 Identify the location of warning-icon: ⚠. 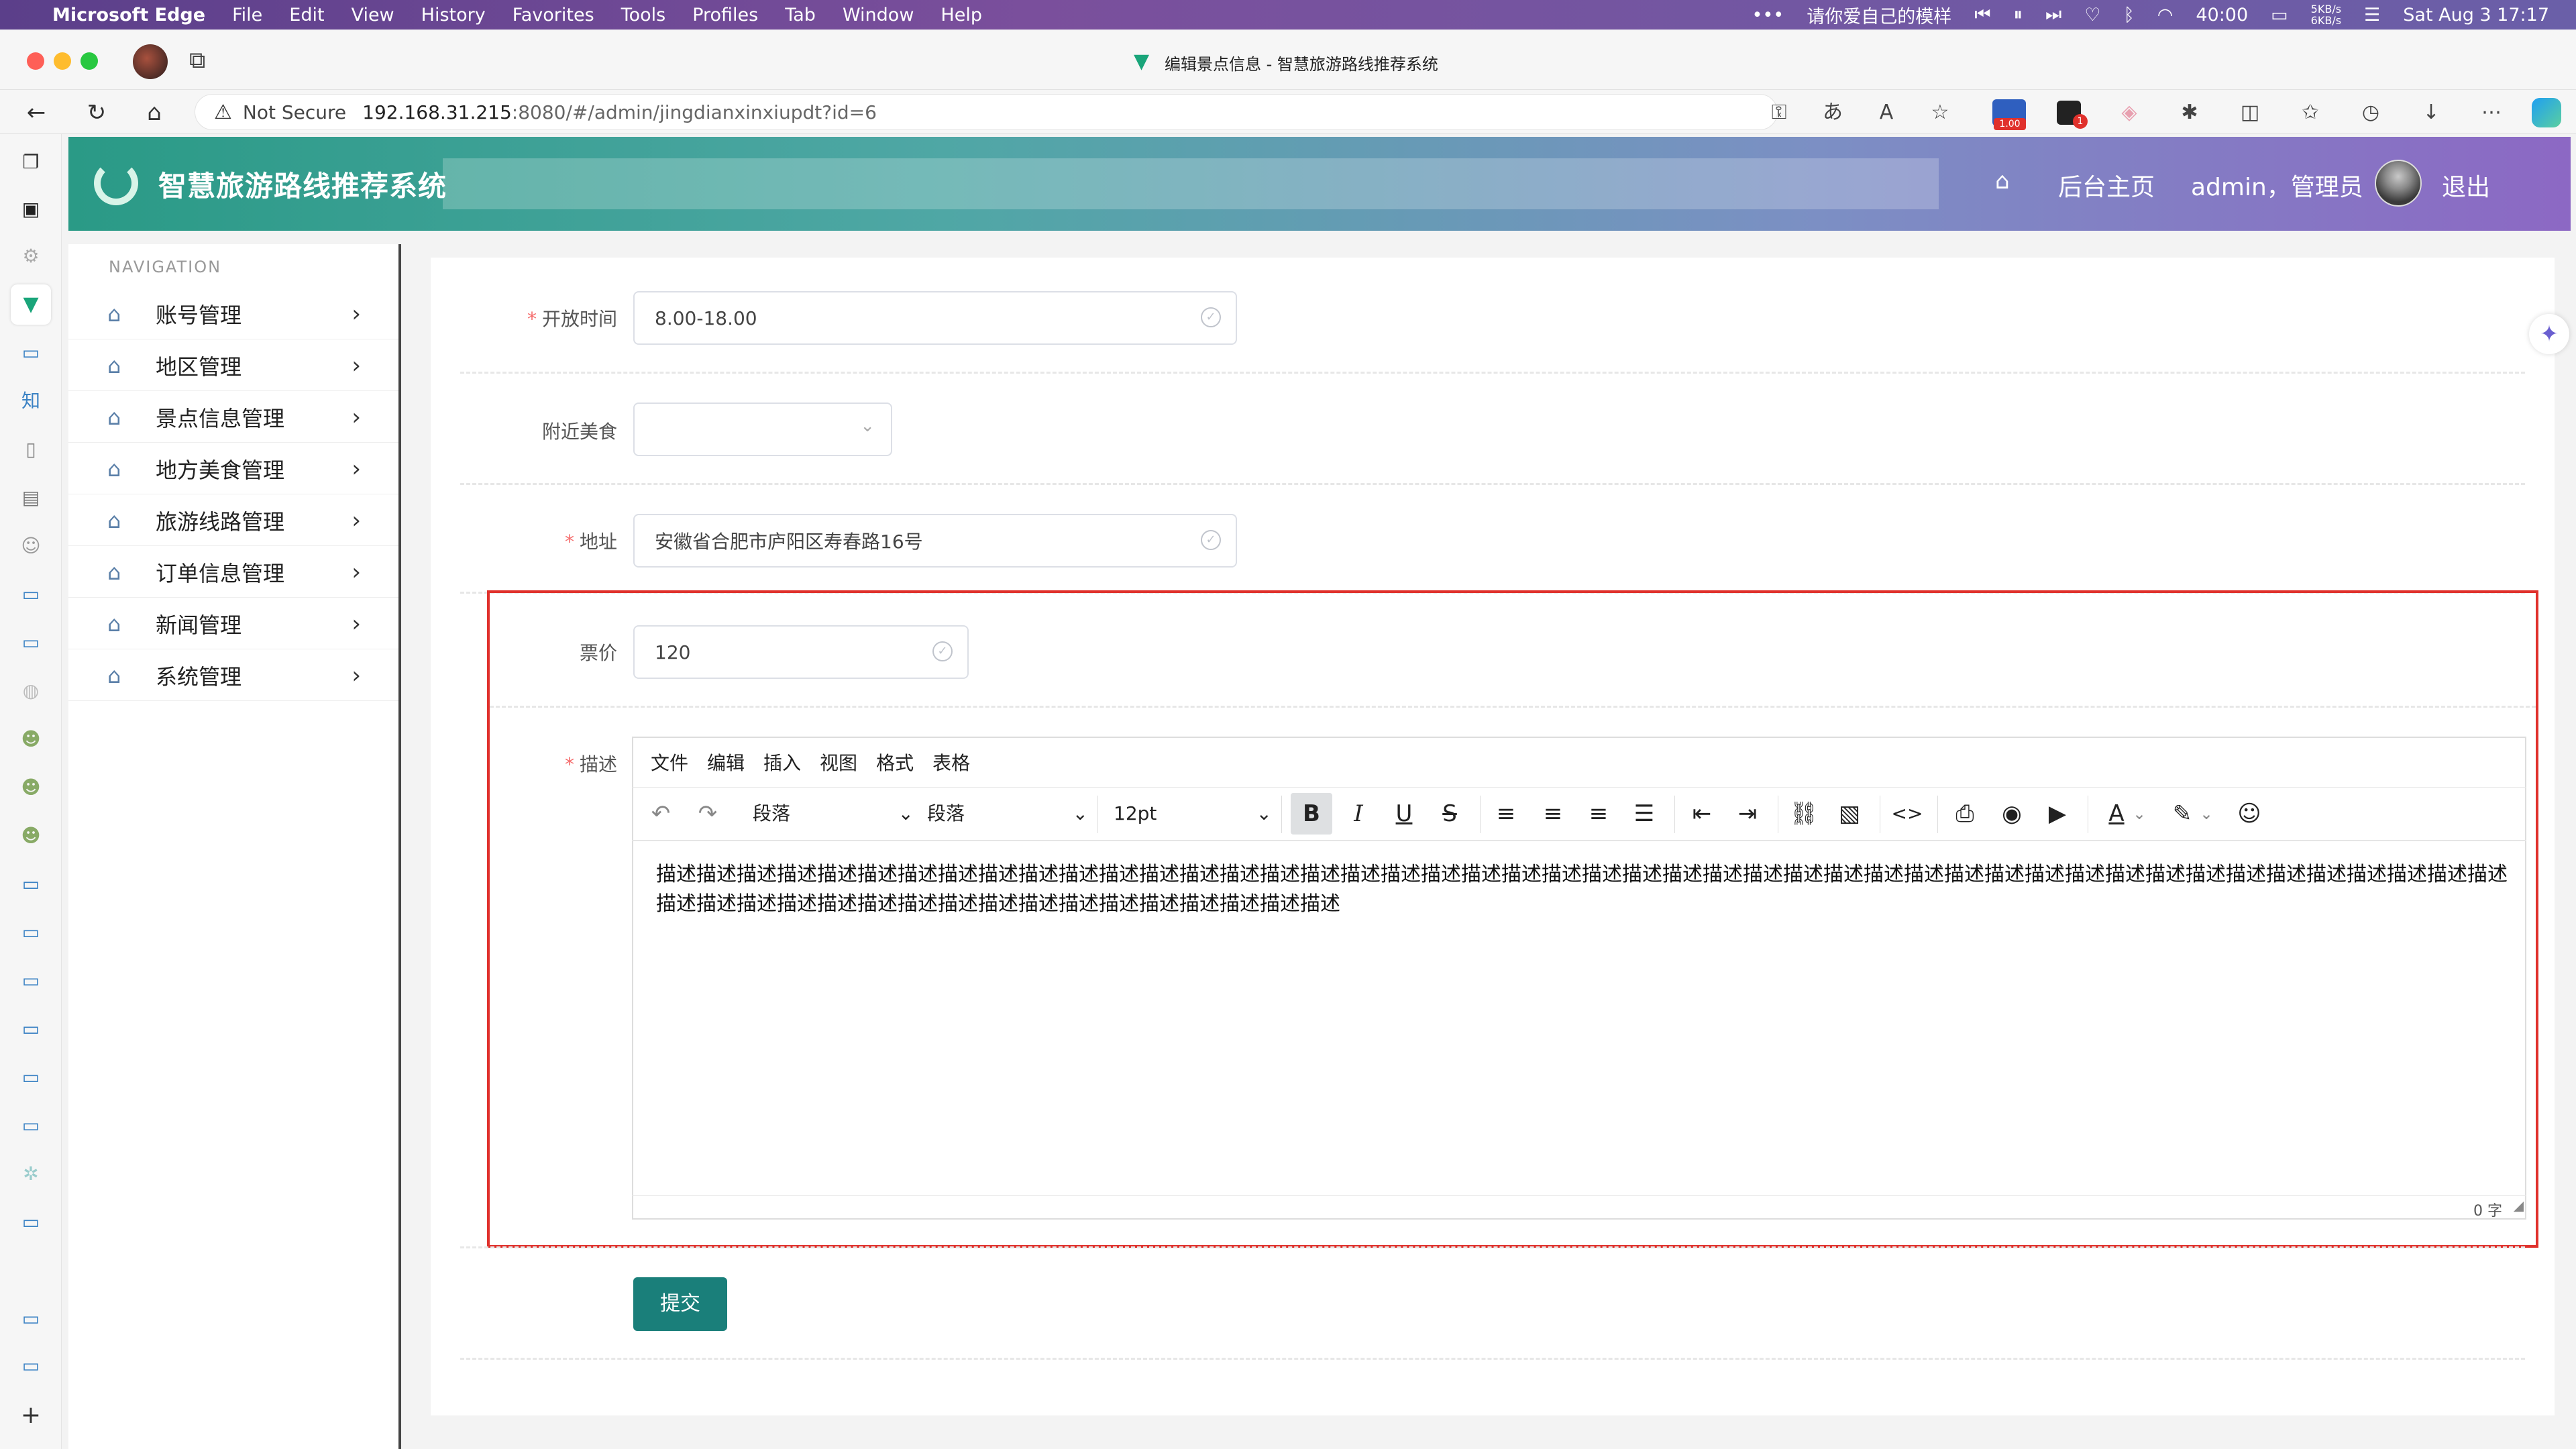
(223, 112).